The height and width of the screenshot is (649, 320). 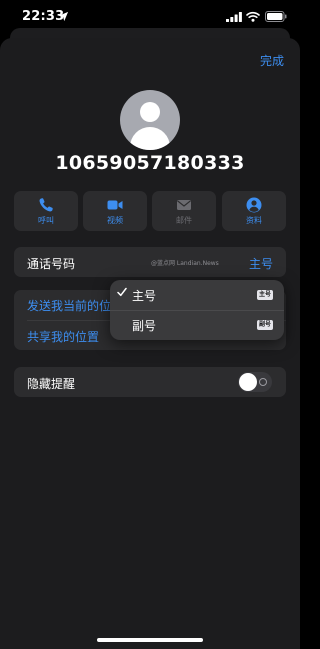 I want to click on hide-alerts-row: 隐藏提醒, so click(x=150, y=382).